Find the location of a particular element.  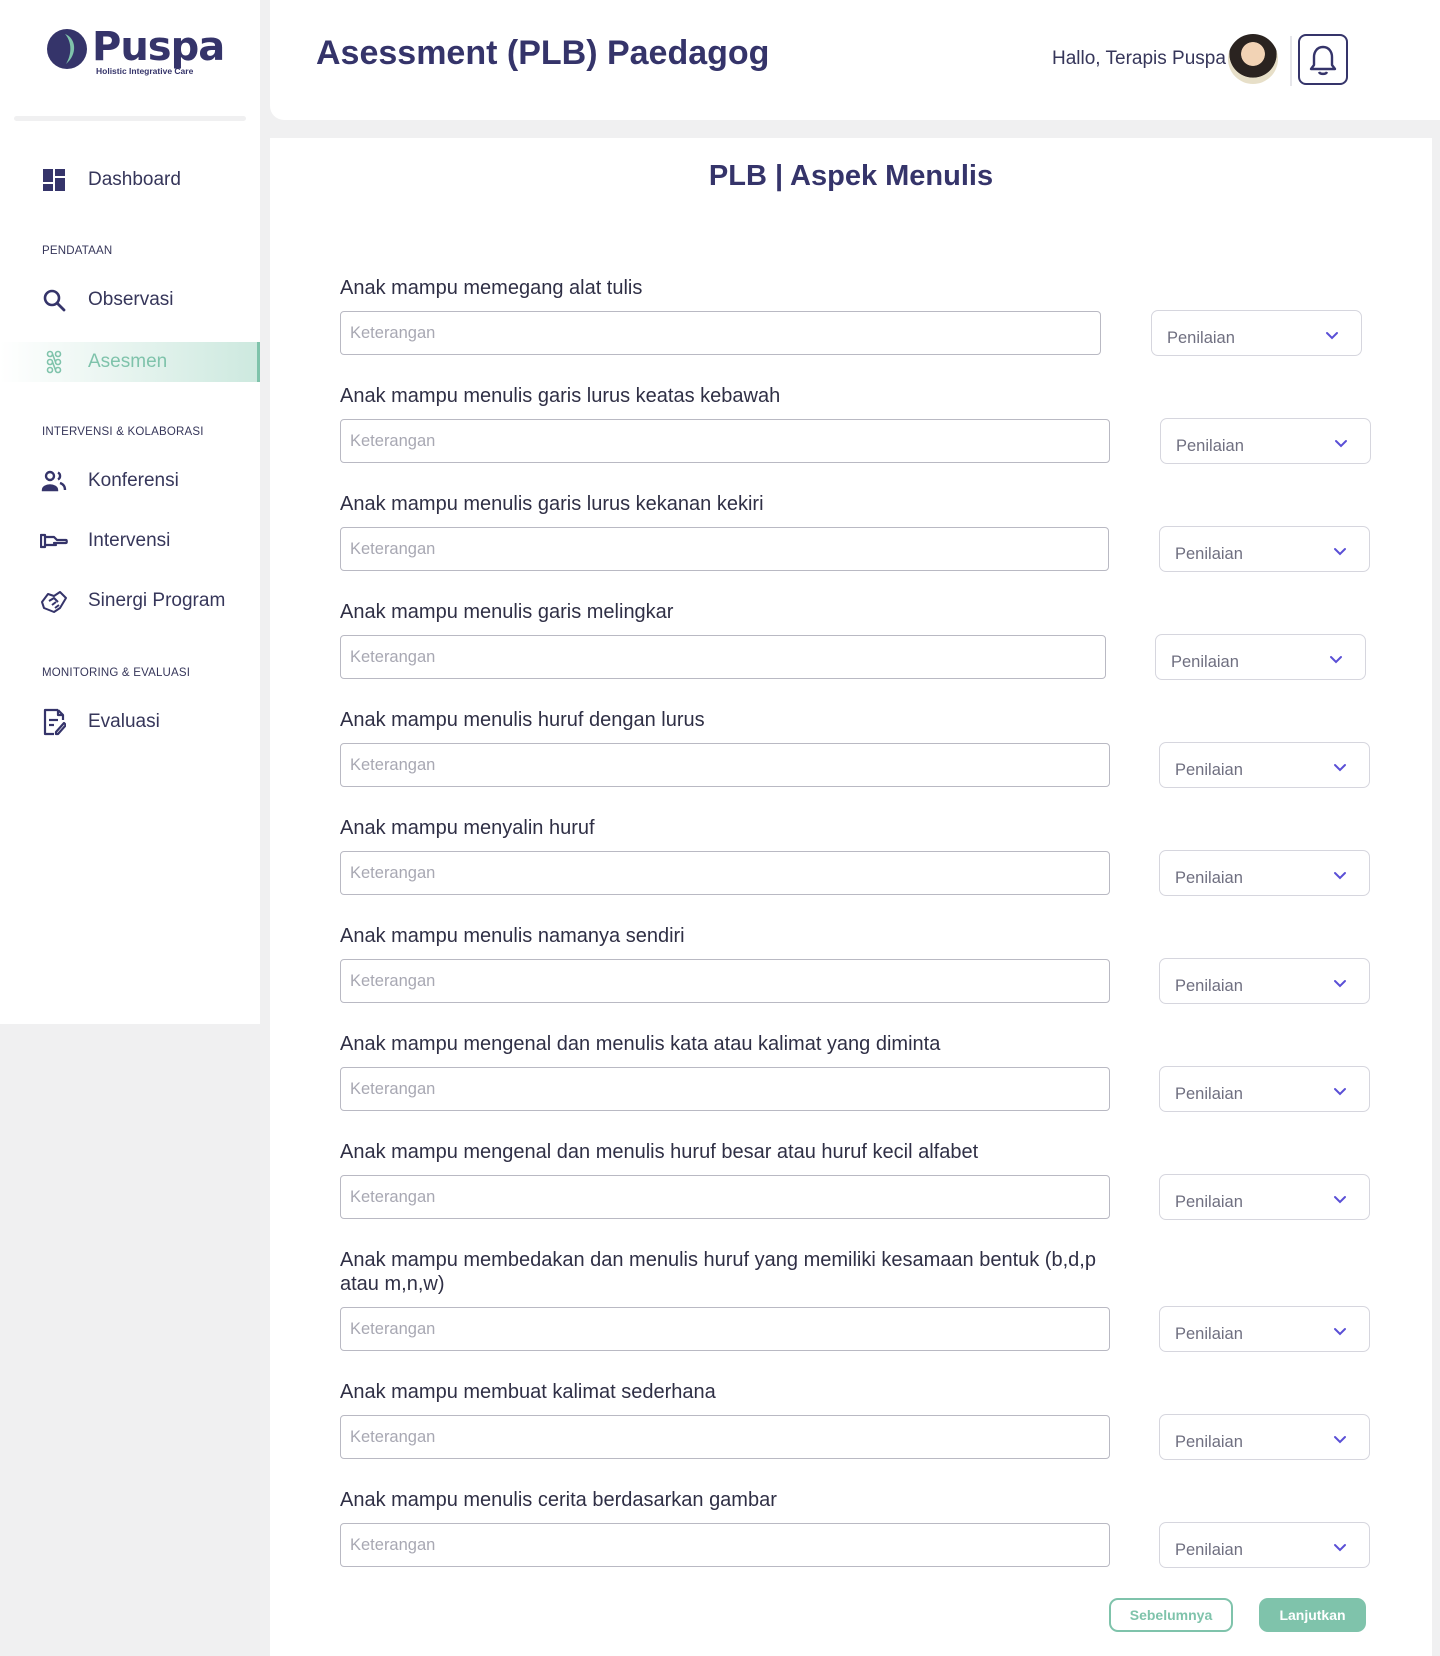

sidebar-item-asesmen: Asesmen is located at coordinates (130, 362).